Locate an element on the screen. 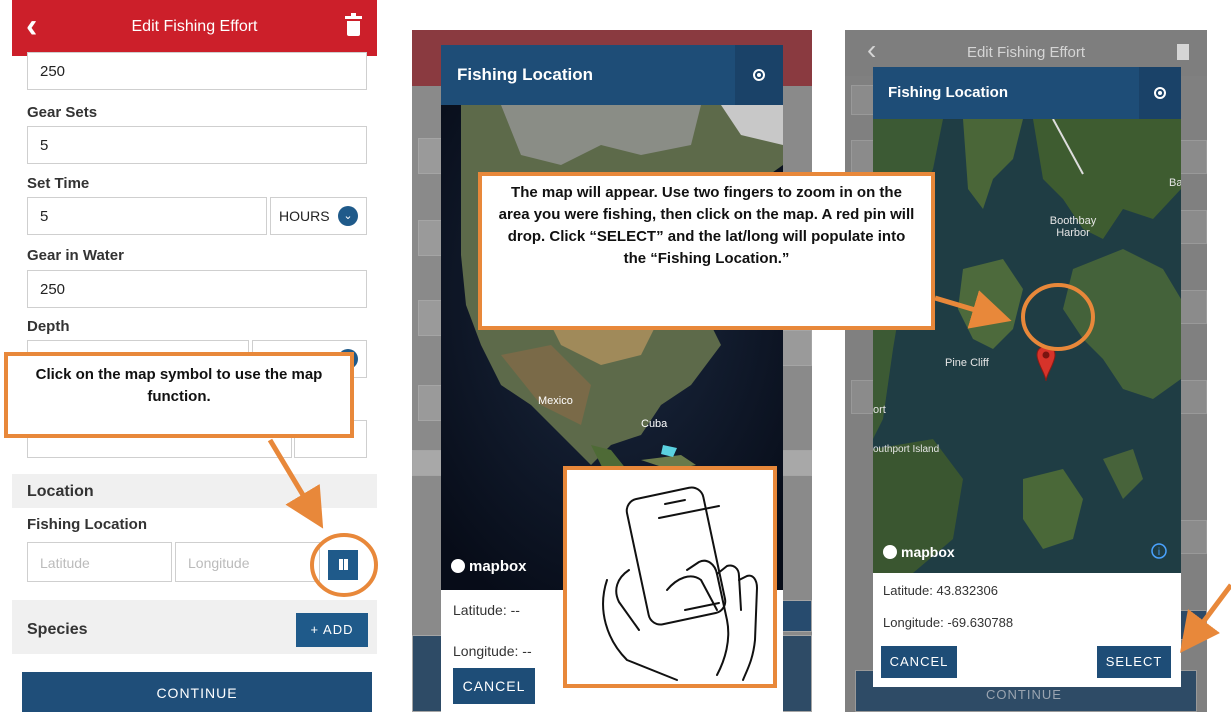 Image resolution: width=1231 pixels, height=712 pixels. map-label-bay: Bay is located at coordinates (1175, 183).